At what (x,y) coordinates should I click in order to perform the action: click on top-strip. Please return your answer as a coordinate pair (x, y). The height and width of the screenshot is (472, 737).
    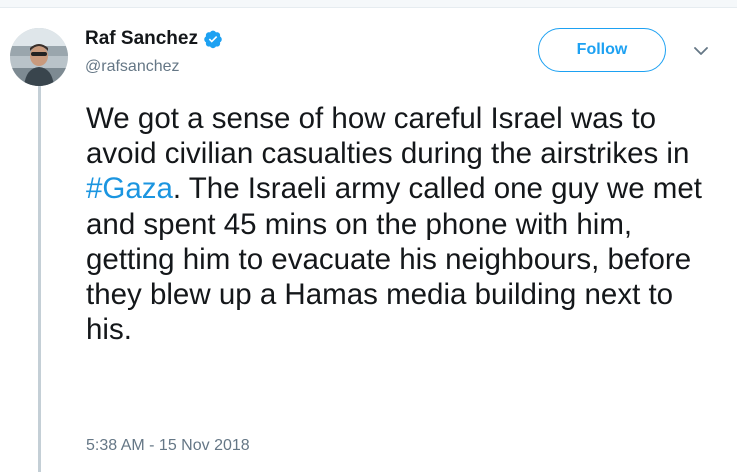
    Looking at the image, I should click on (368, 4).